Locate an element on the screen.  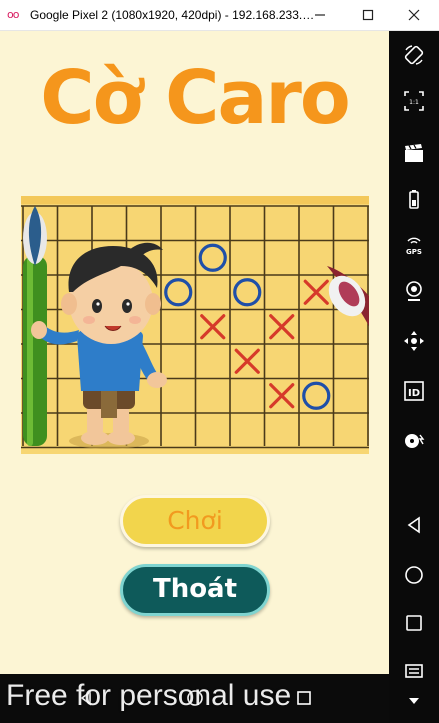
svg-text: 1:1 is located at coordinates (414, 102).